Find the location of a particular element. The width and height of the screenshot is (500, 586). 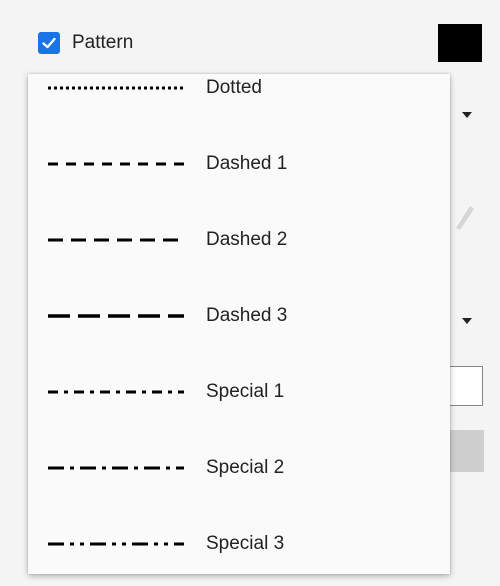

menu-item-dashed-3: Dashed 3 is located at coordinates (239, 316).